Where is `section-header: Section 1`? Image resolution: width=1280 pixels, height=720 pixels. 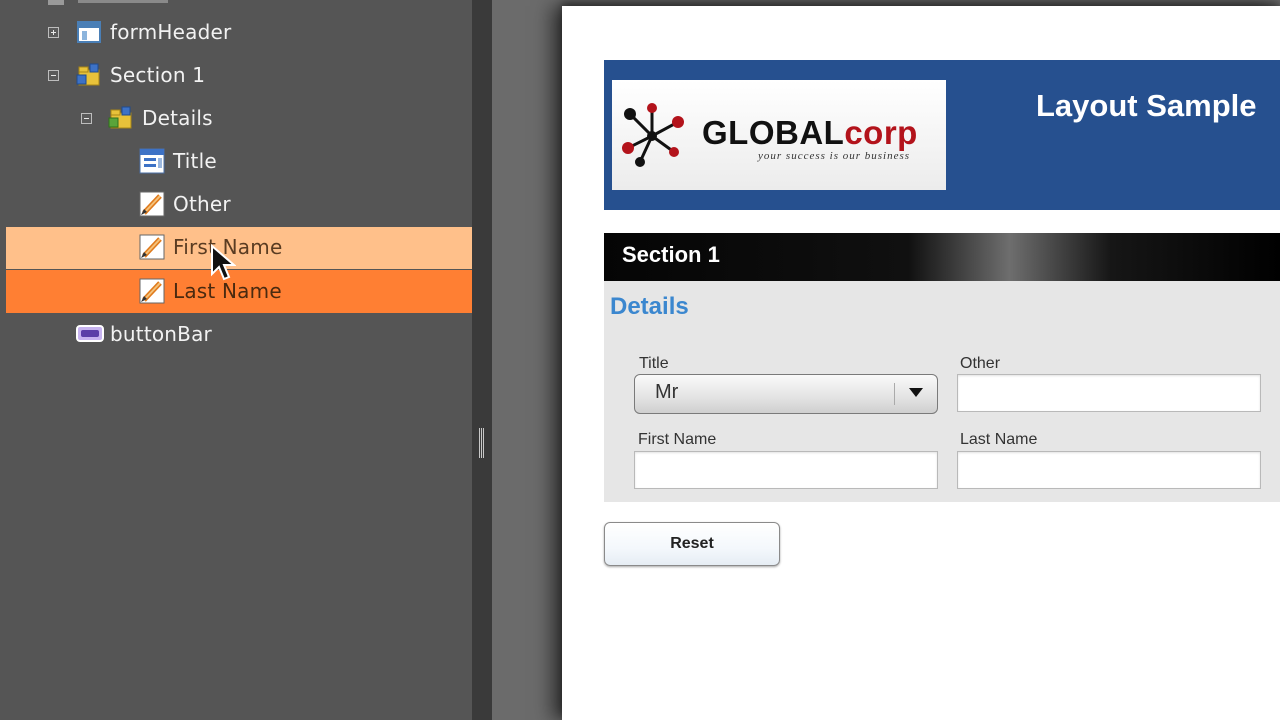
section-header: Section 1 is located at coordinates (942, 257).